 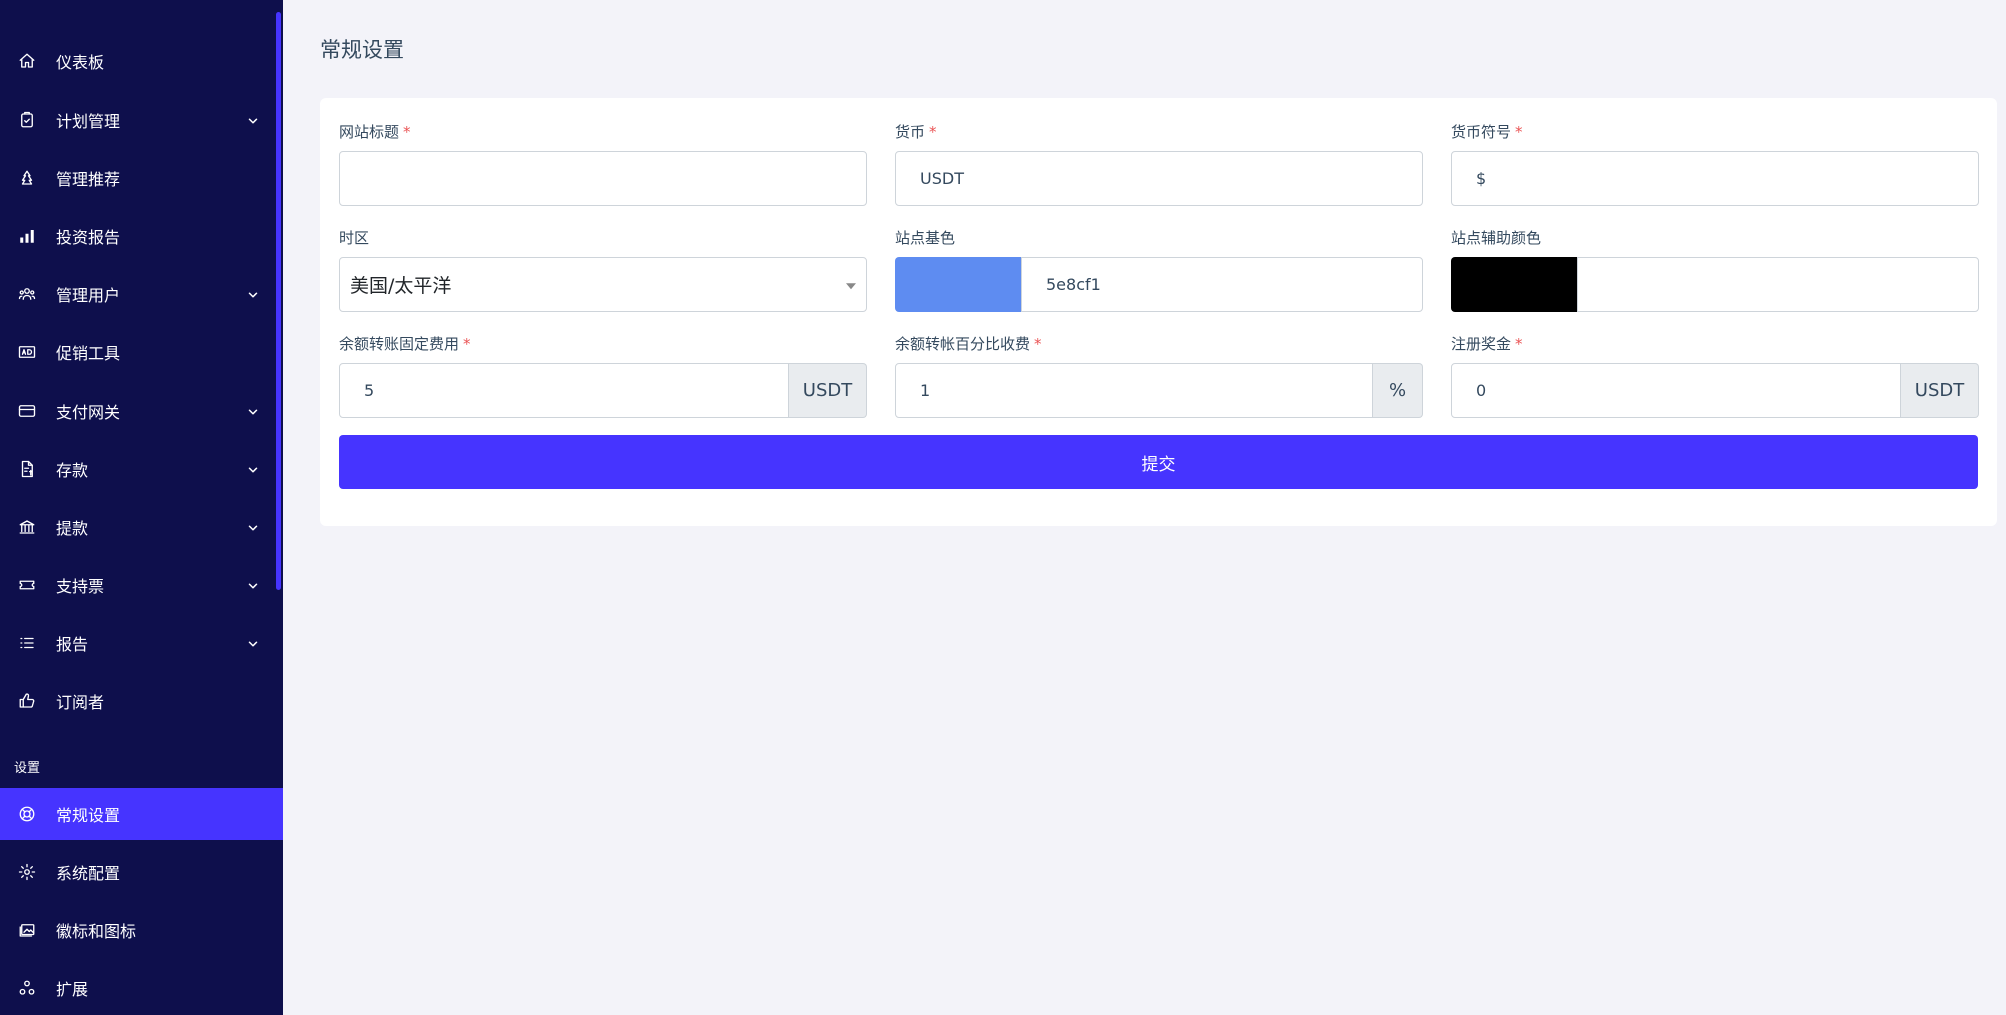 I want to click on users-icon, so click(x=27, y=294).